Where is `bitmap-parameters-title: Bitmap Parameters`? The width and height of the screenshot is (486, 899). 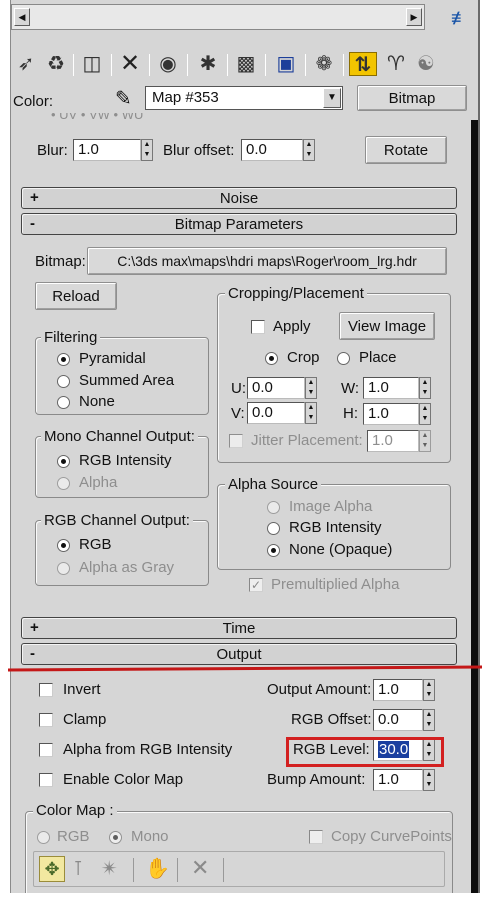
bitmap-parameters-title: Bitmap Parameters is located at coordinates (239, 224).